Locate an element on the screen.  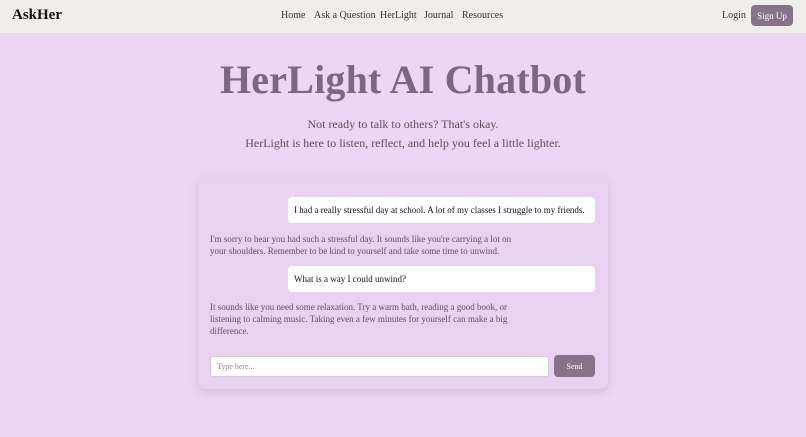
sign-up-button: Sign Up is located at coordinates (772, 15).